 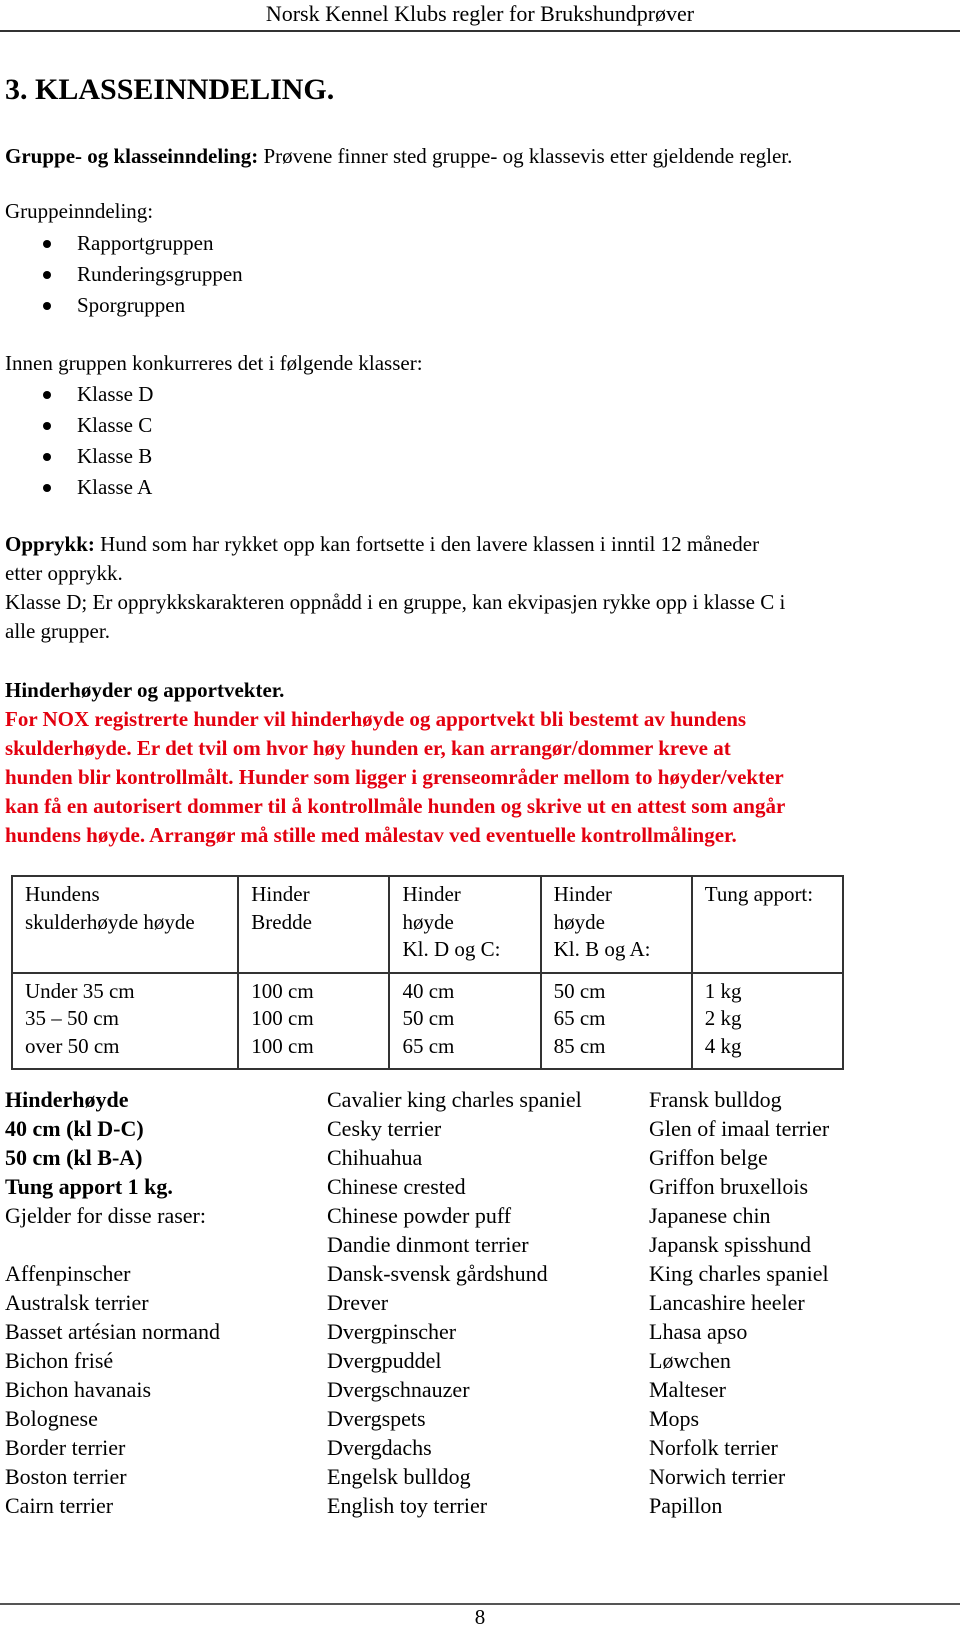 What do you see at coordinates (428, 1244) in the screenshot?
I see `breed-item: Dandie dinmont terrier` at bounding box center [428, 1244].